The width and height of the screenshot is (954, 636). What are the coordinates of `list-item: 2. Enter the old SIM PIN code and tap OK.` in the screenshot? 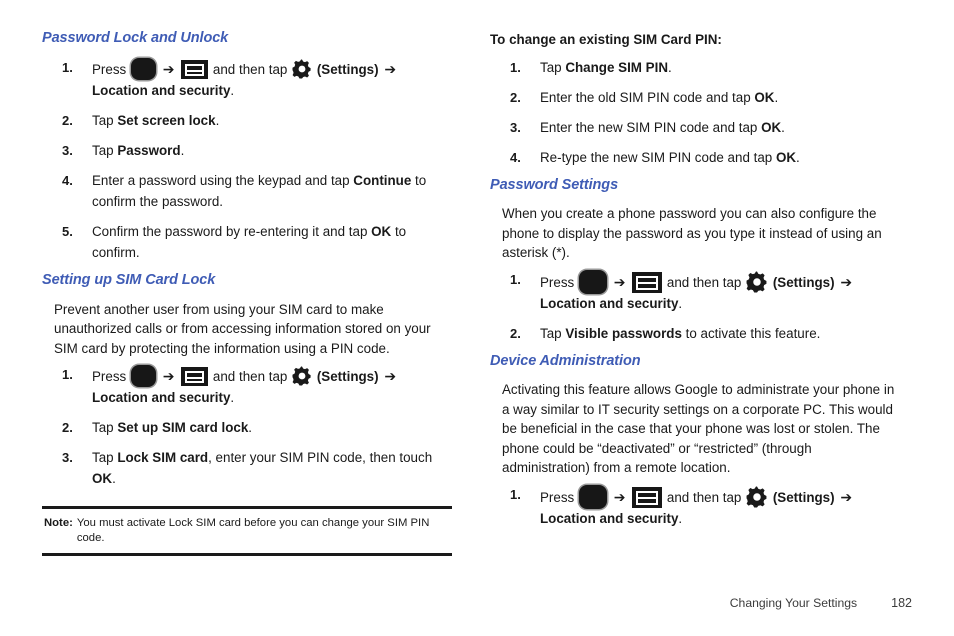 It's located at (696, 97).